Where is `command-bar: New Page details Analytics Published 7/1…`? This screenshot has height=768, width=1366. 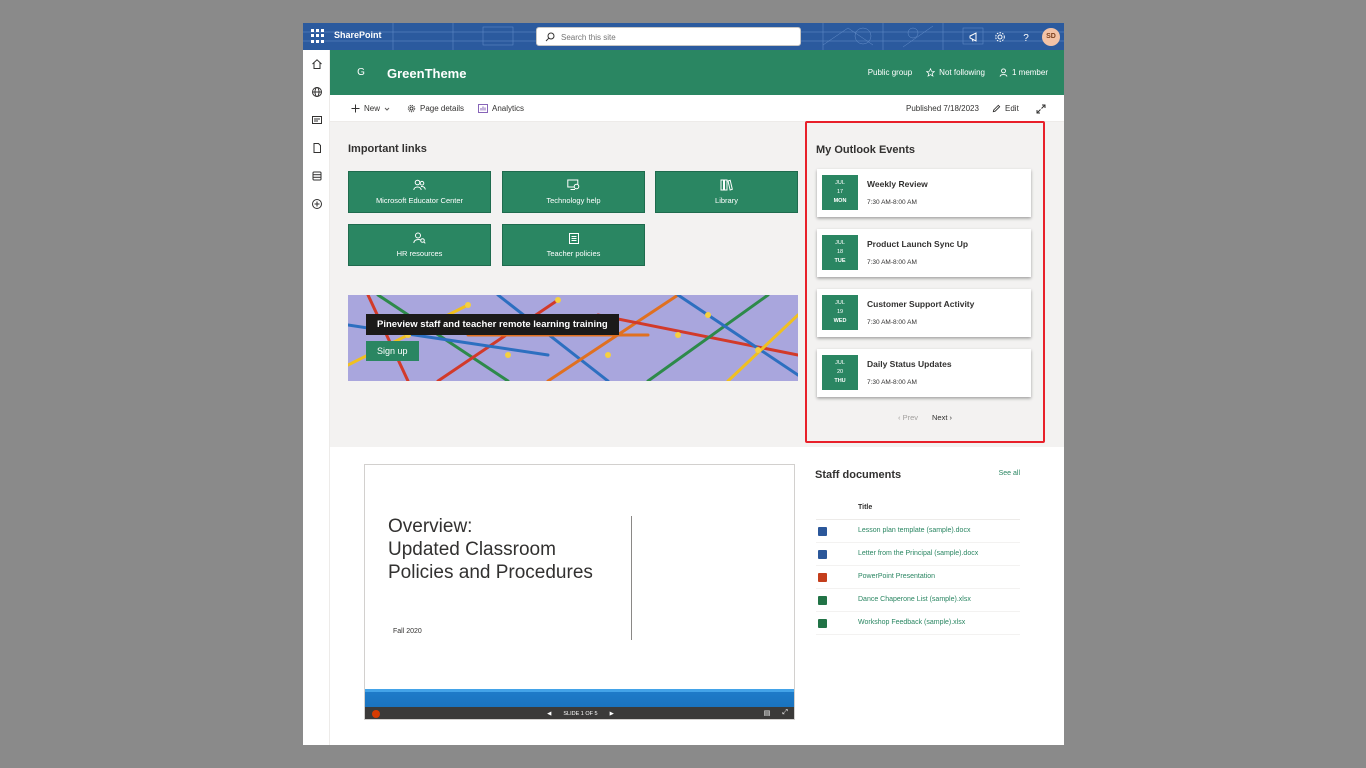 command-bar: New Page details Analytics Published 7/1… is located at coordinates (697, 108).